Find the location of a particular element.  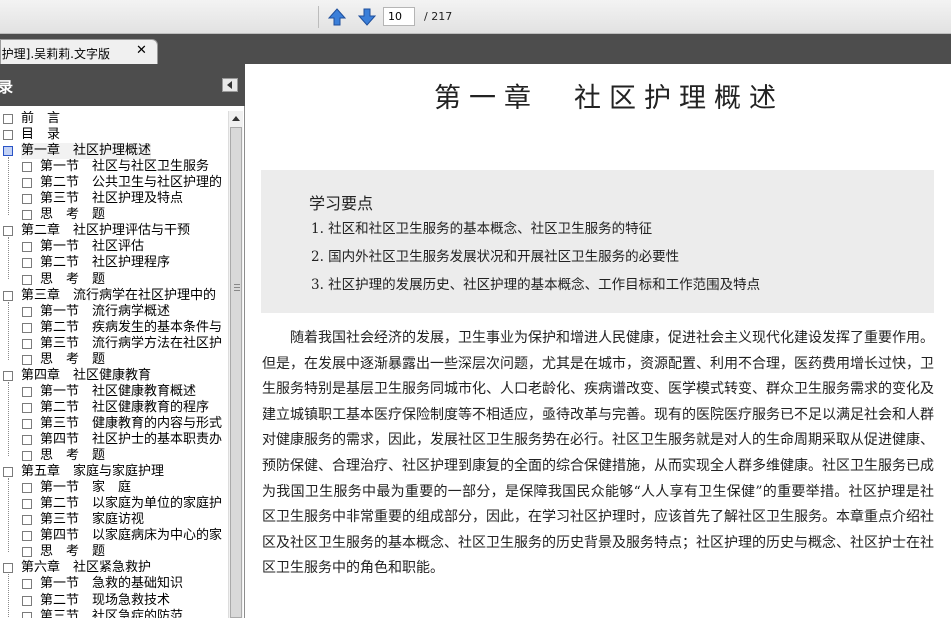

chapter-title: 第一章 社区护理概述 is located at coordinates (609, 98).